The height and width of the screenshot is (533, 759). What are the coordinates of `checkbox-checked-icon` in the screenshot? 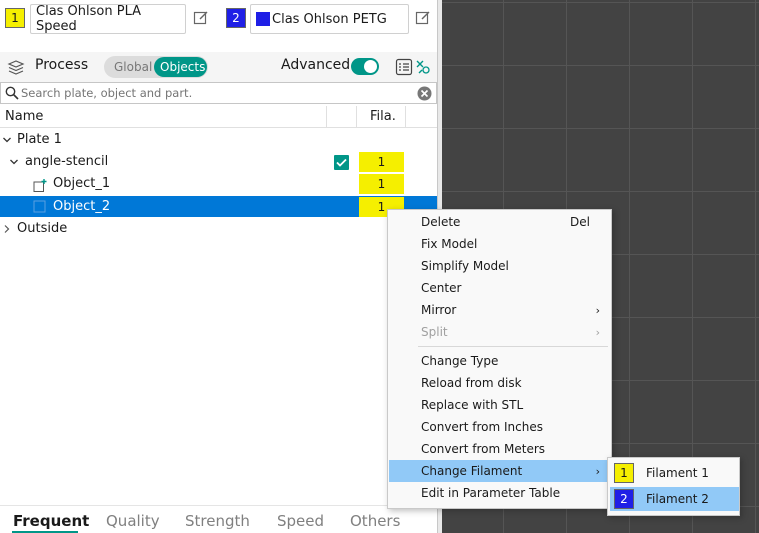 It's located at (341, 162).